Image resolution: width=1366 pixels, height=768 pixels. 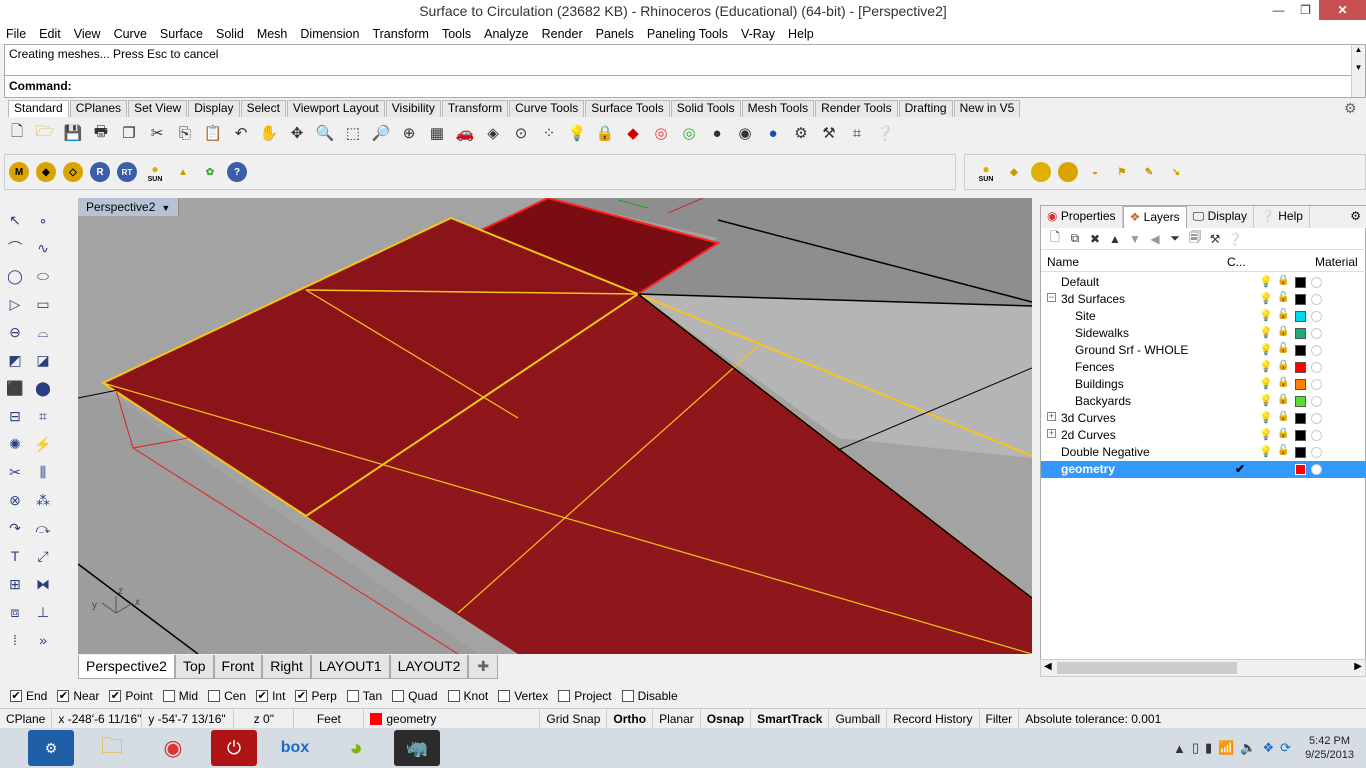 What do you see at coordinates (214, 696) in the screenshot?
I see `osnap-cen-checkbox` at bounding box center [214, 696].